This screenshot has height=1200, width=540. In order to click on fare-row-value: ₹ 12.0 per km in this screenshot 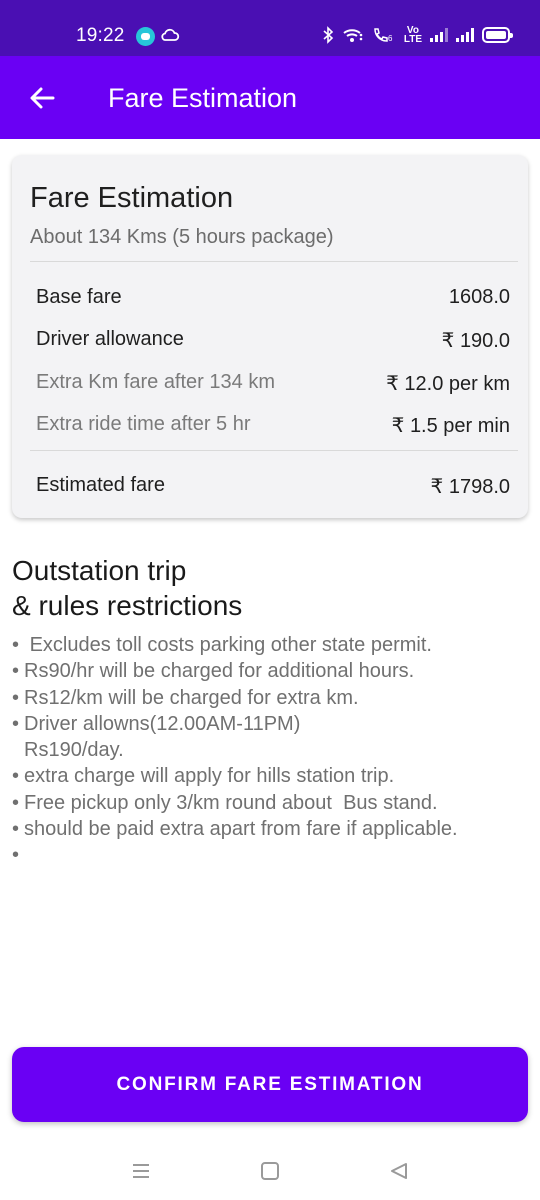, I will do `click(448, 384)`.